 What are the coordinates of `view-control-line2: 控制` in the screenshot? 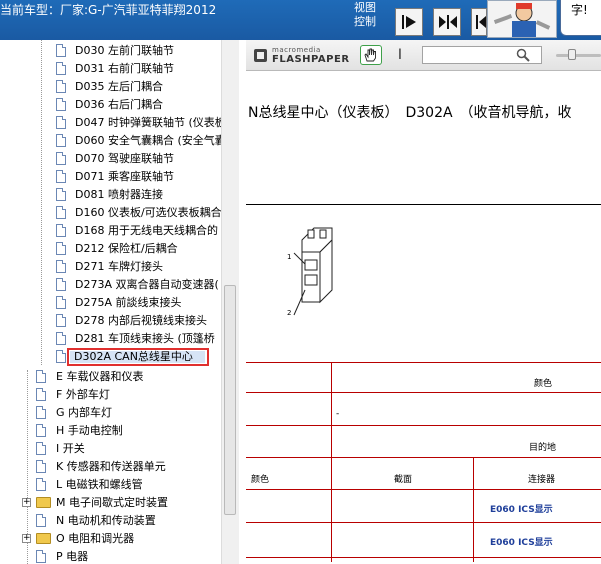 It's located at (365, 21).